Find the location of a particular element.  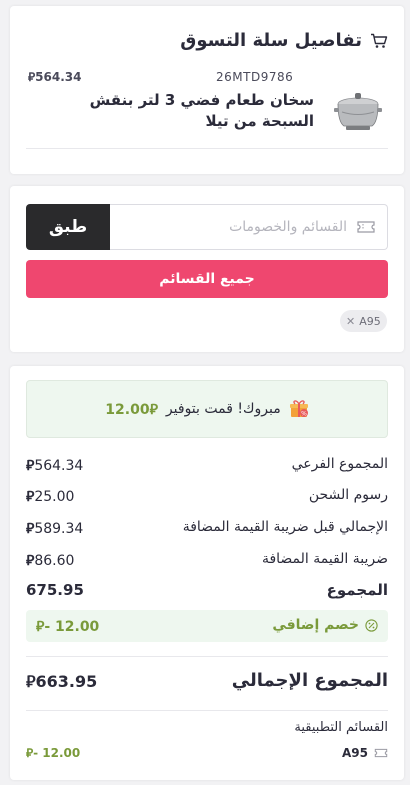

grand-total-label: المجموع الإجمالي is located at coordinates (309, 680).